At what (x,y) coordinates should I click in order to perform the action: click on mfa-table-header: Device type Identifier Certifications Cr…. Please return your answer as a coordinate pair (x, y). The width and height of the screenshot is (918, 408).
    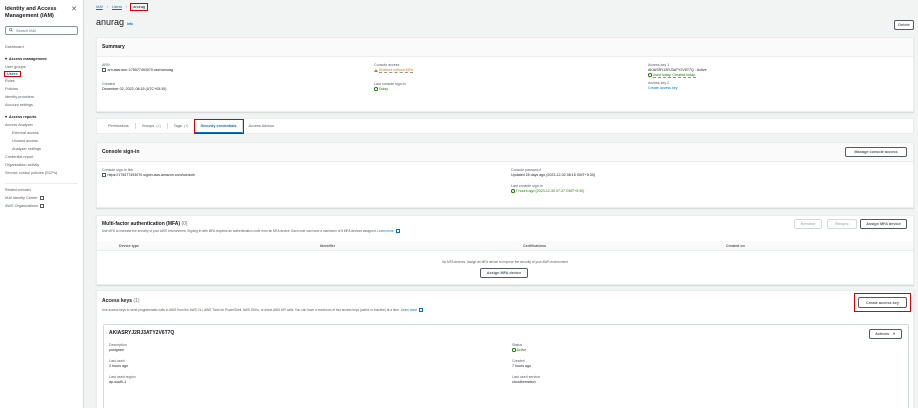
    Looking at the image, I should click on (505, 246).